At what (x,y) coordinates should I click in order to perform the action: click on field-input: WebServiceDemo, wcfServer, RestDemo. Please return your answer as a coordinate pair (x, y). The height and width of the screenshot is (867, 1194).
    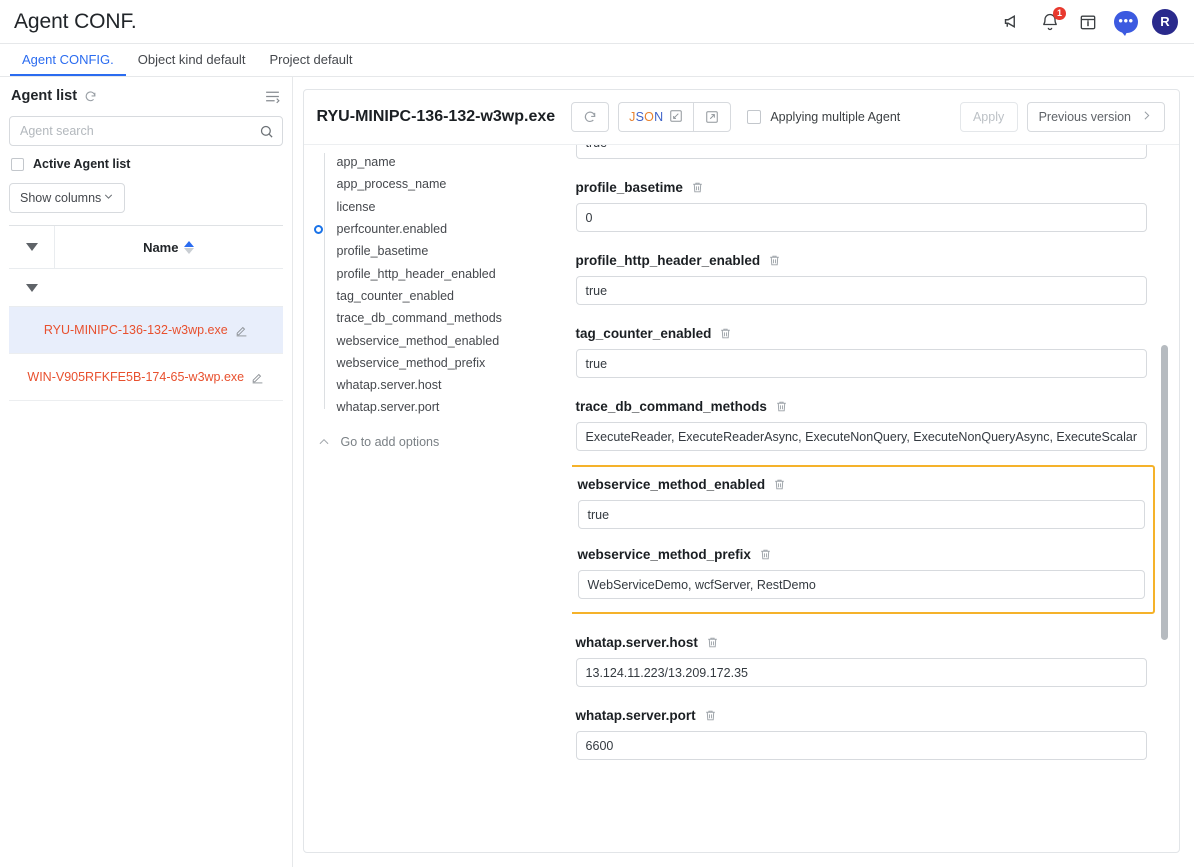
    Looking at the image, I should click on (861, 584).